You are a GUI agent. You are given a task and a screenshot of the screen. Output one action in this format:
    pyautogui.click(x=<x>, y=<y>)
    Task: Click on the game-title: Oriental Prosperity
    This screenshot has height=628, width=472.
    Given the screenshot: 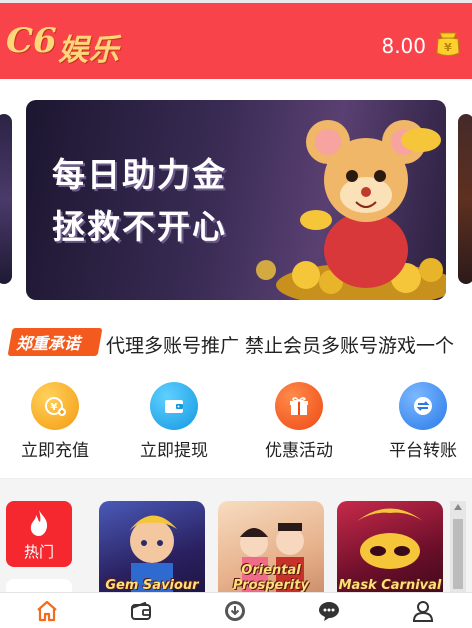 What is the action you would take?
    pyautogui.click(x=271, y=578)
    